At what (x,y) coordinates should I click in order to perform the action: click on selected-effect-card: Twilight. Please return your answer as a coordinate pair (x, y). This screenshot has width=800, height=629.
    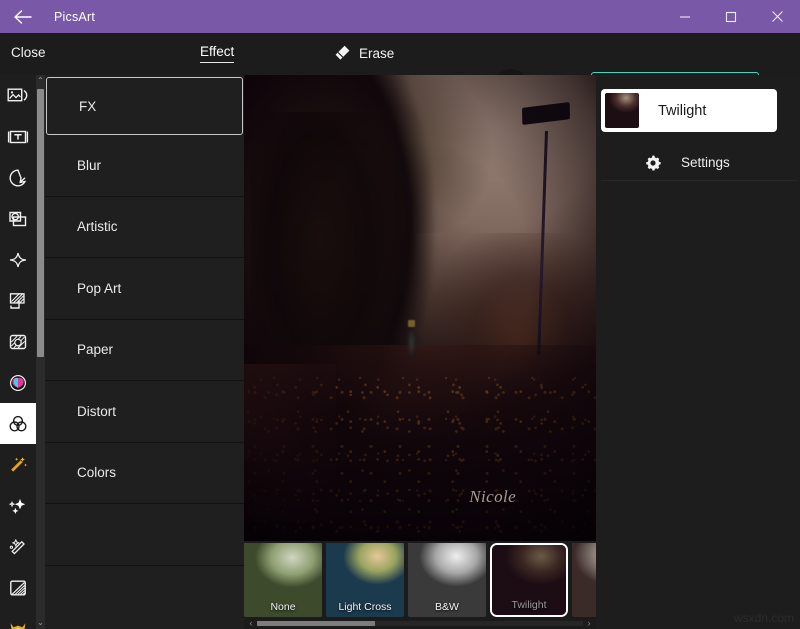
    Looking at the image, I should click on (689, 110).